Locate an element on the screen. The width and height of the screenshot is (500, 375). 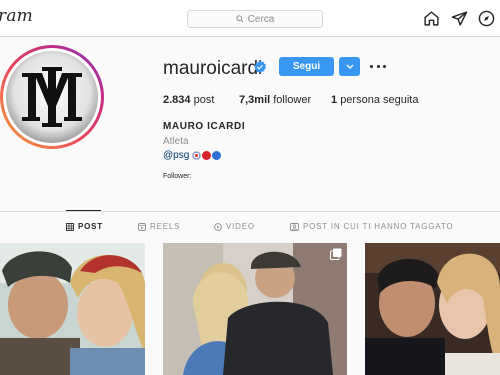
flag-emoji-icon is located at coordinates (197, 155).